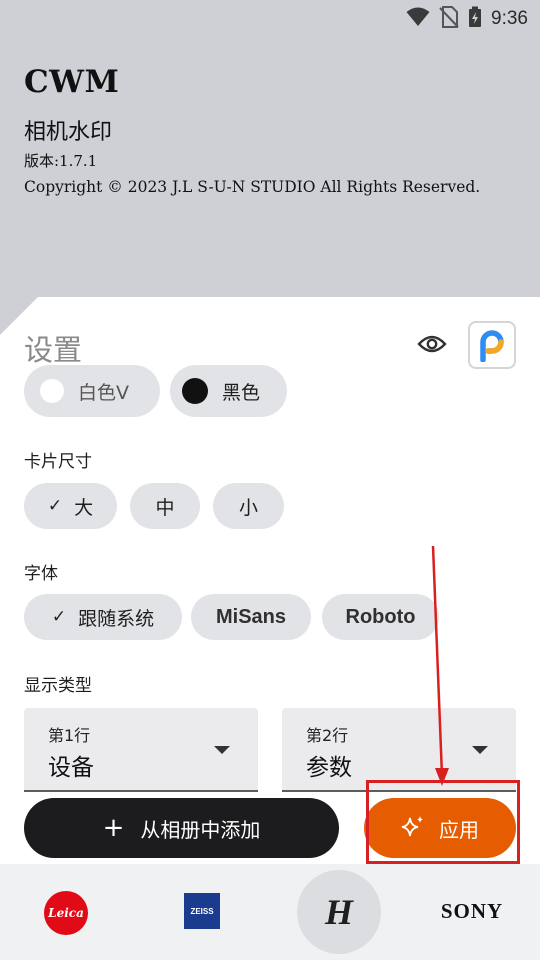 Image resolution: width=540 pixels, height=960 pixels. Describe the element at coordinates (68, 132) in the screenshot. I see `app-subtitle: 相机水印` at that location.